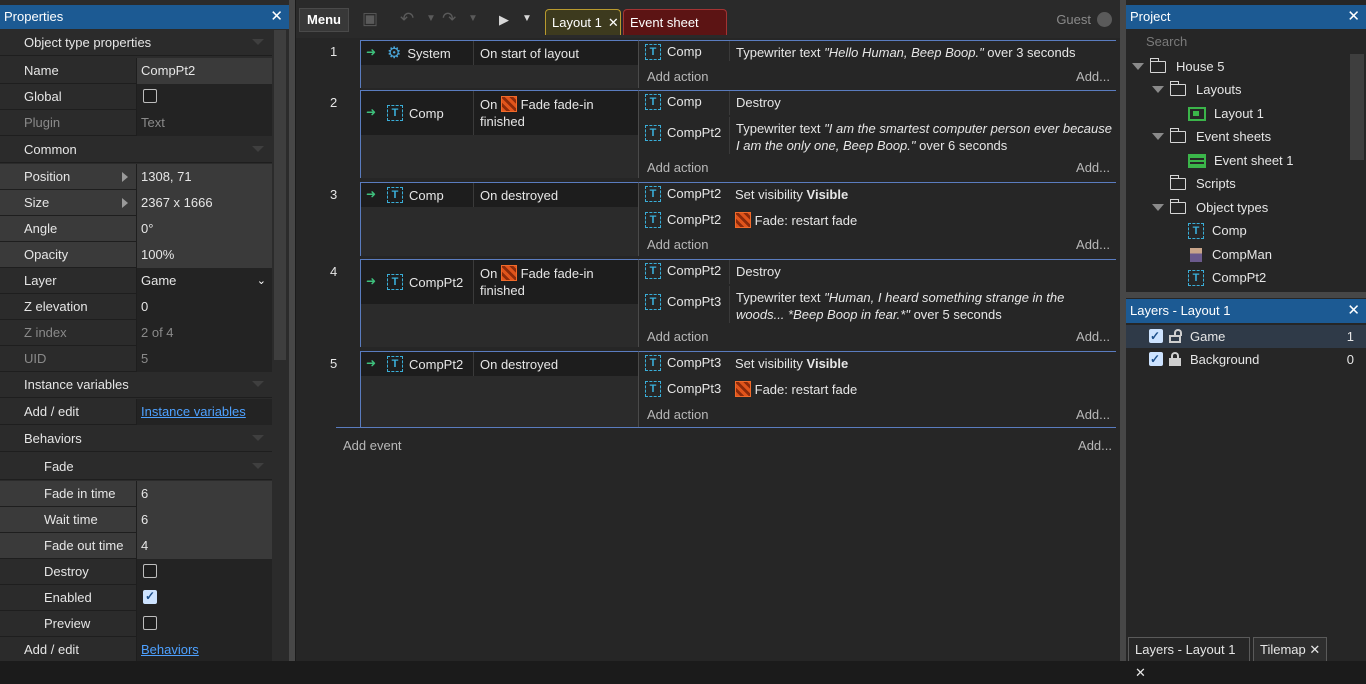 The image size is (1366, 684). What do you see at coordinates (204, 546) in the screenshot?
I see `fade-out-value: 4` at bounding box center [204, 546].